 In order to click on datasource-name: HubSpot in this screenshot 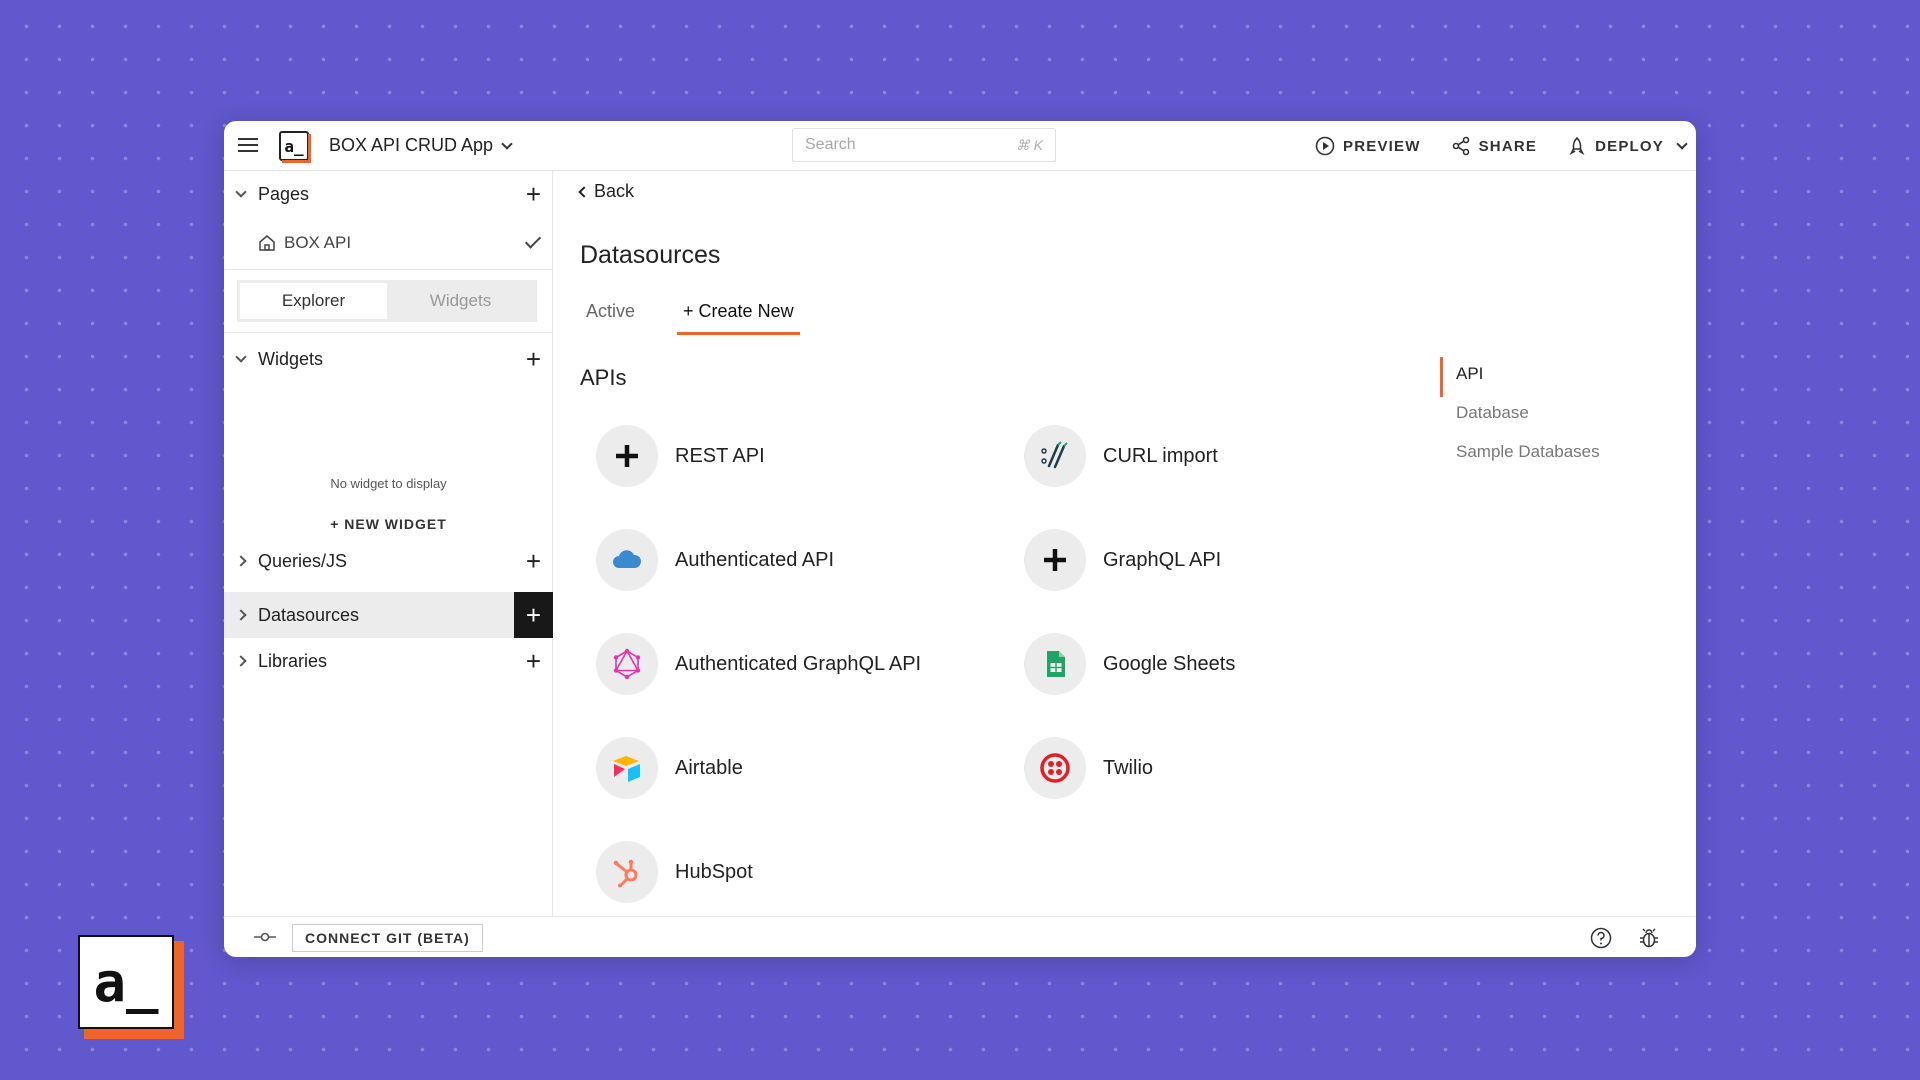, I will do `click(714, 871)`.